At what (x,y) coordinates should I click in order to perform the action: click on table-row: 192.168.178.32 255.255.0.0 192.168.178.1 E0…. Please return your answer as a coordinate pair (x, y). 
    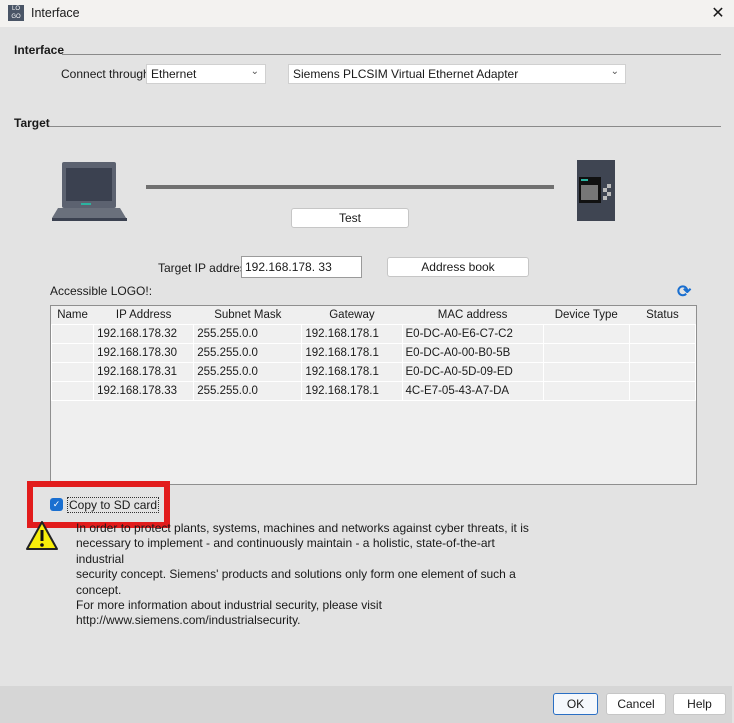
    Looking at the image, I should click on (373, 333).